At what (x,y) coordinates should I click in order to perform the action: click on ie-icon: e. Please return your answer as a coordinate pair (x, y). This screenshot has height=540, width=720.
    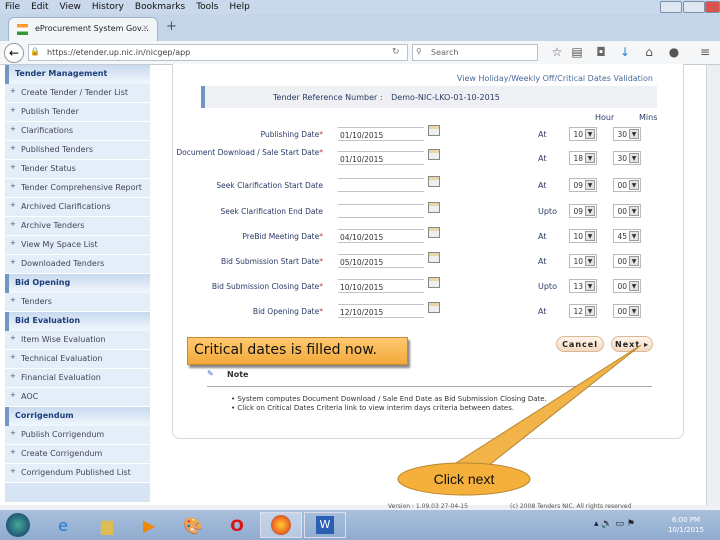
    Looking at the image, I should click on (63, 525).